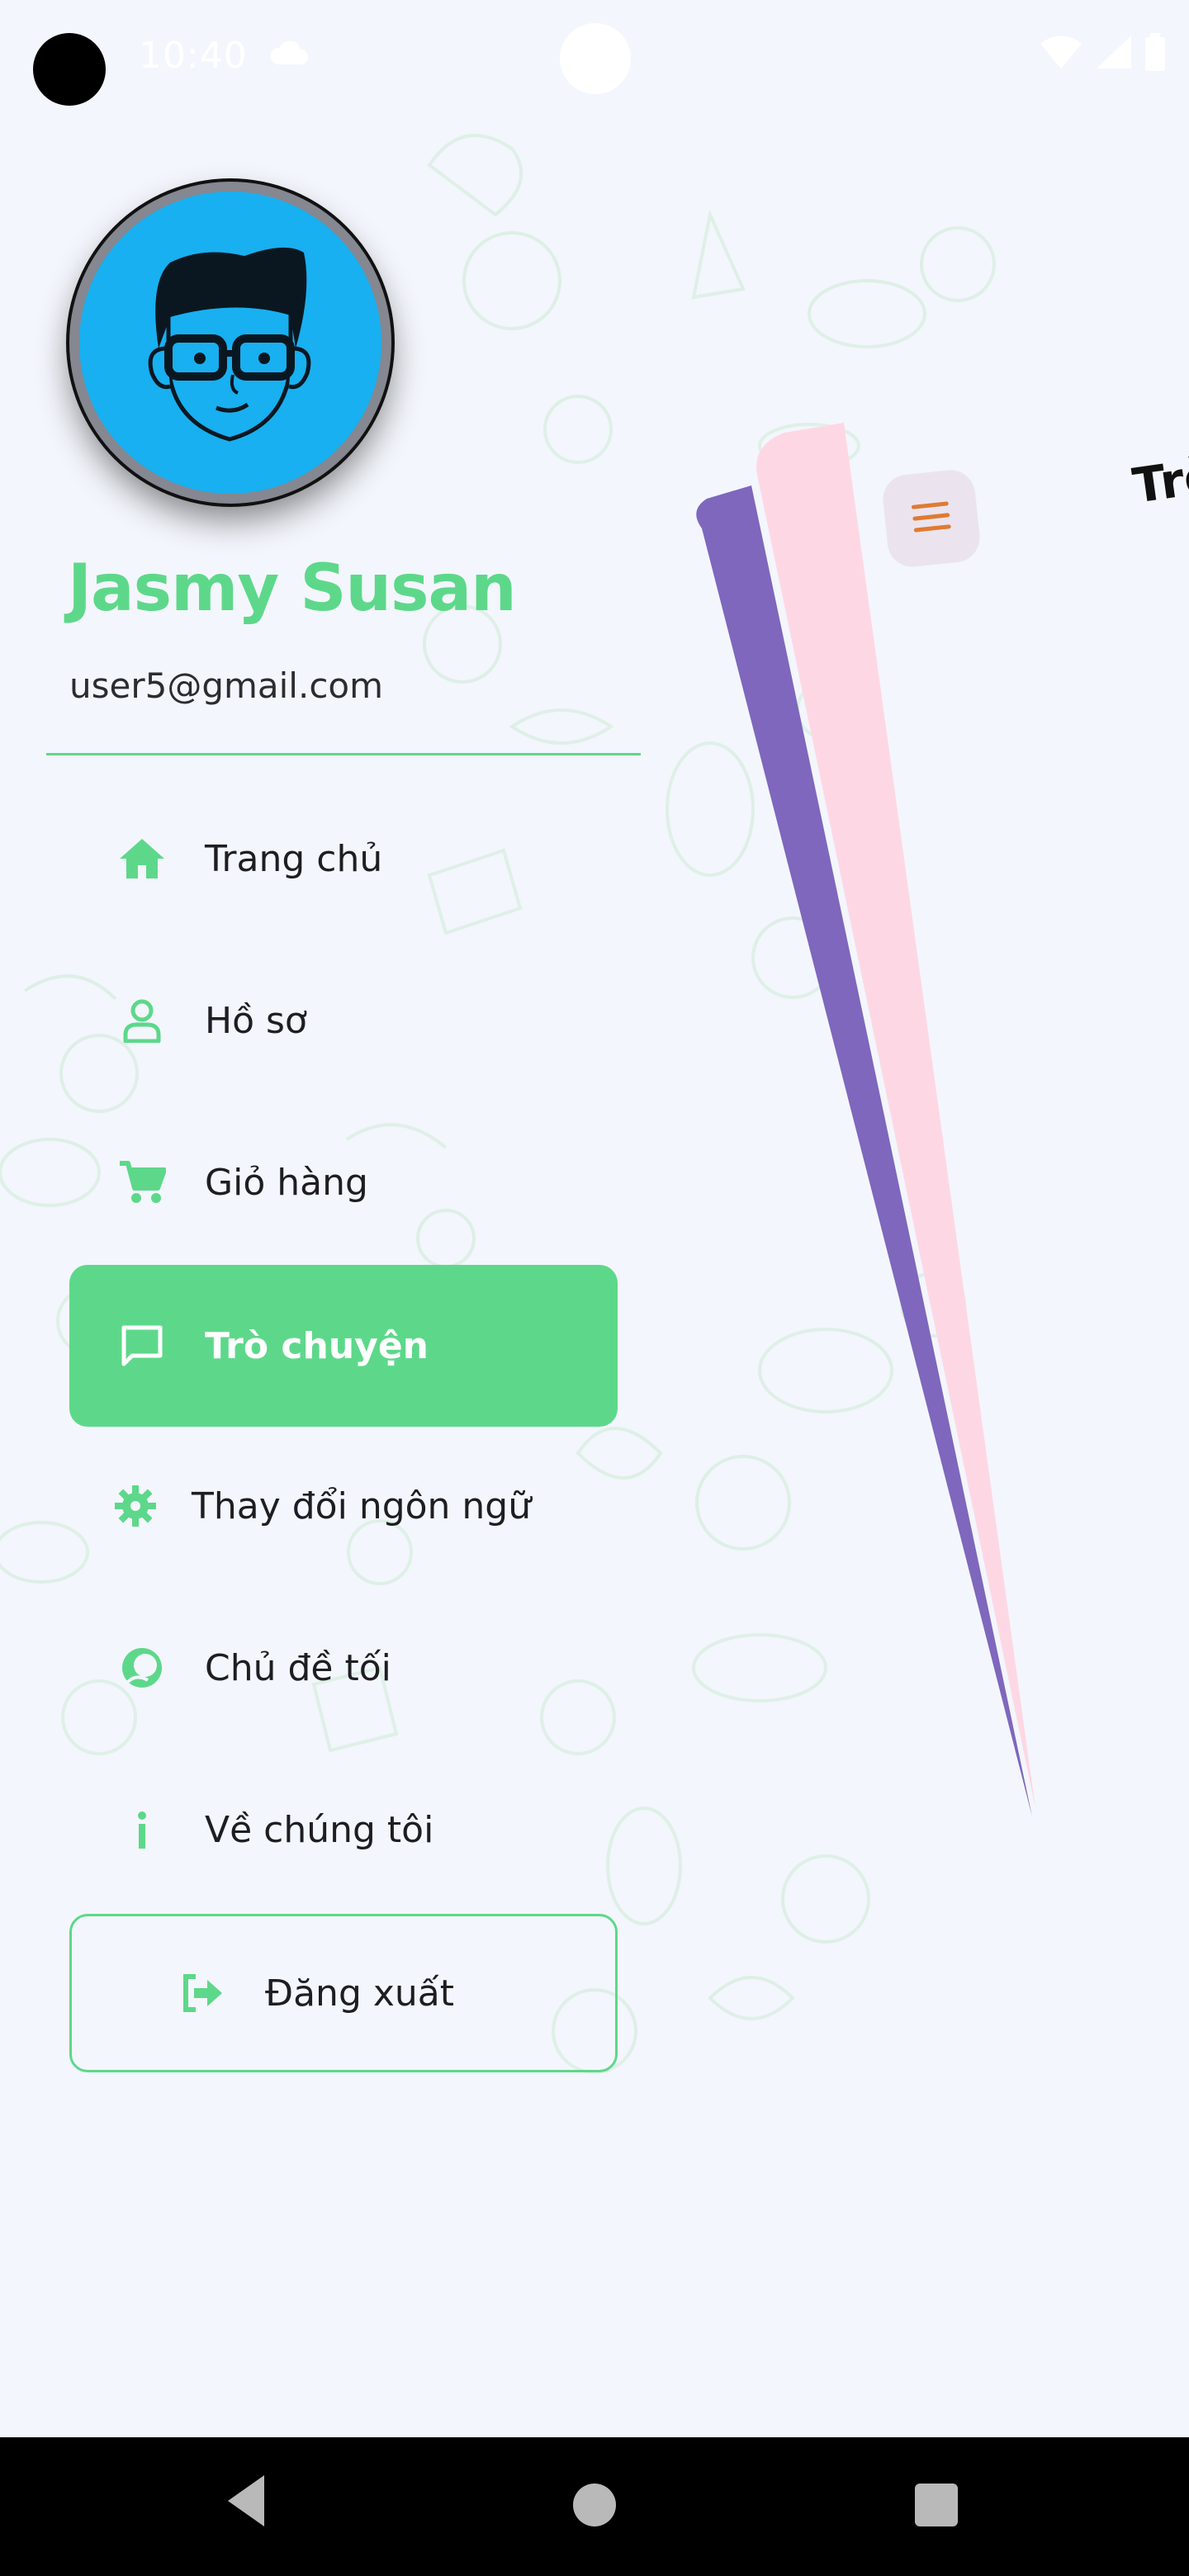 This screenshot has width=1189, height=2576. Describe the element at coordinates (294, 858) in the screenshot. I see `menu-item-label: Trang chủ` at that location.